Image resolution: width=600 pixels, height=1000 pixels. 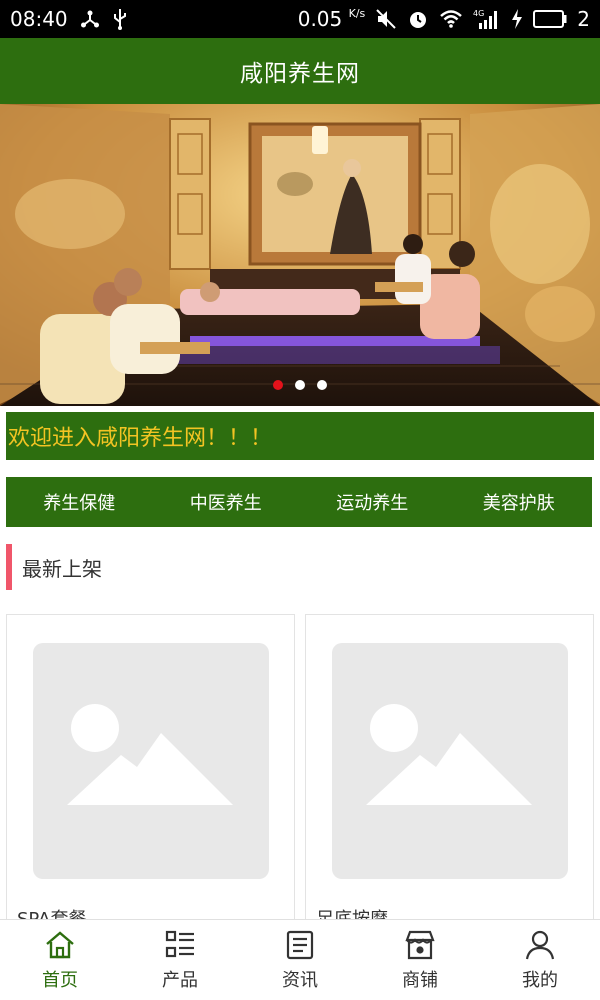 What do you see at coordinates (550, 19) in the screenshot?
I see `battery-icon` at bounding box center [550, 19].